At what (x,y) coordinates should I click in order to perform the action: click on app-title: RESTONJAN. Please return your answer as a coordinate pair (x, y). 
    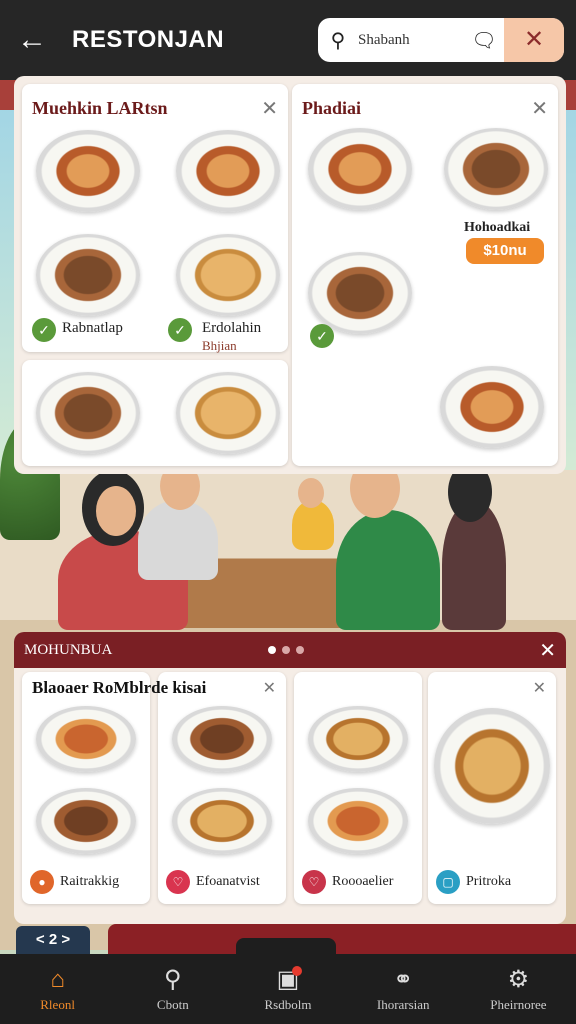
    Looking at the image, I should click on (148, 39).